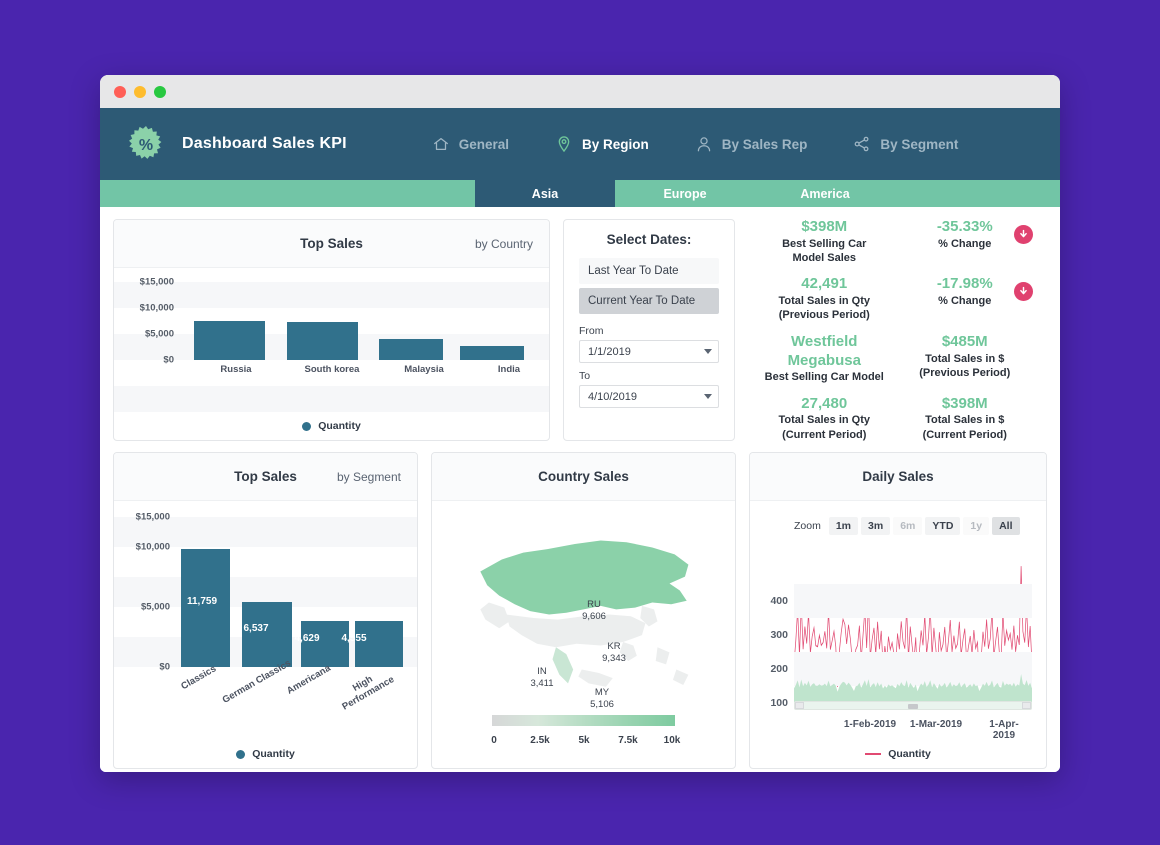 The image size is (1160, 845). Describe the element at coordinates (609, 351) in the screenshot. I see `from-date-value: 1/1/2019` at that location.